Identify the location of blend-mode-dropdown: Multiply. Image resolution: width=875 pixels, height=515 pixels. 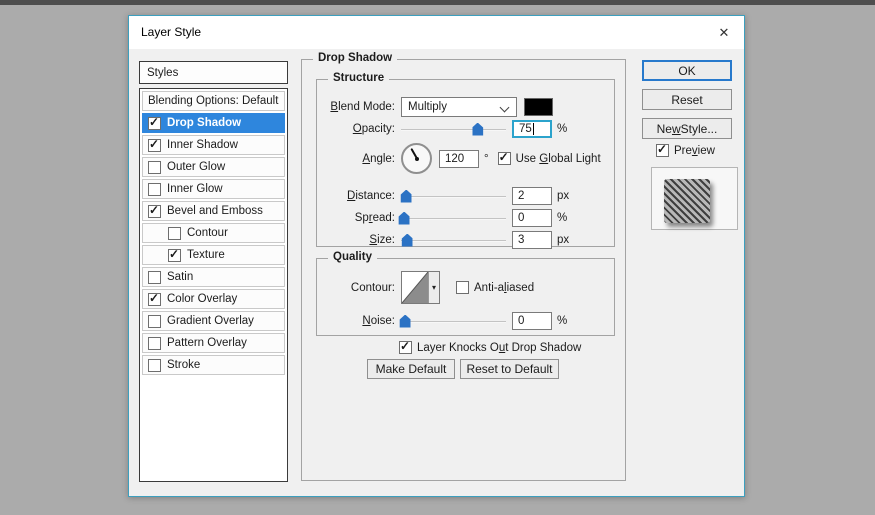
(459, 107).